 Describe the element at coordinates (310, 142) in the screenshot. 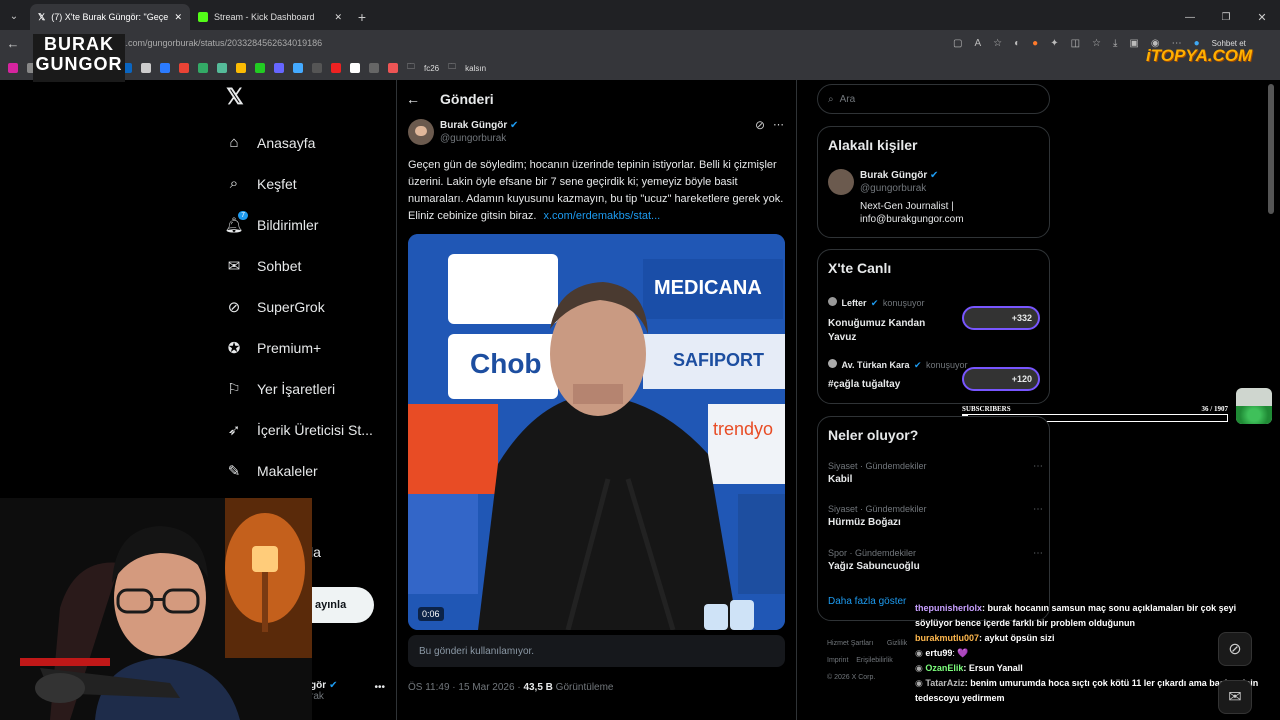

I see `nav-home: ⌂ Anasayfa` at that location.